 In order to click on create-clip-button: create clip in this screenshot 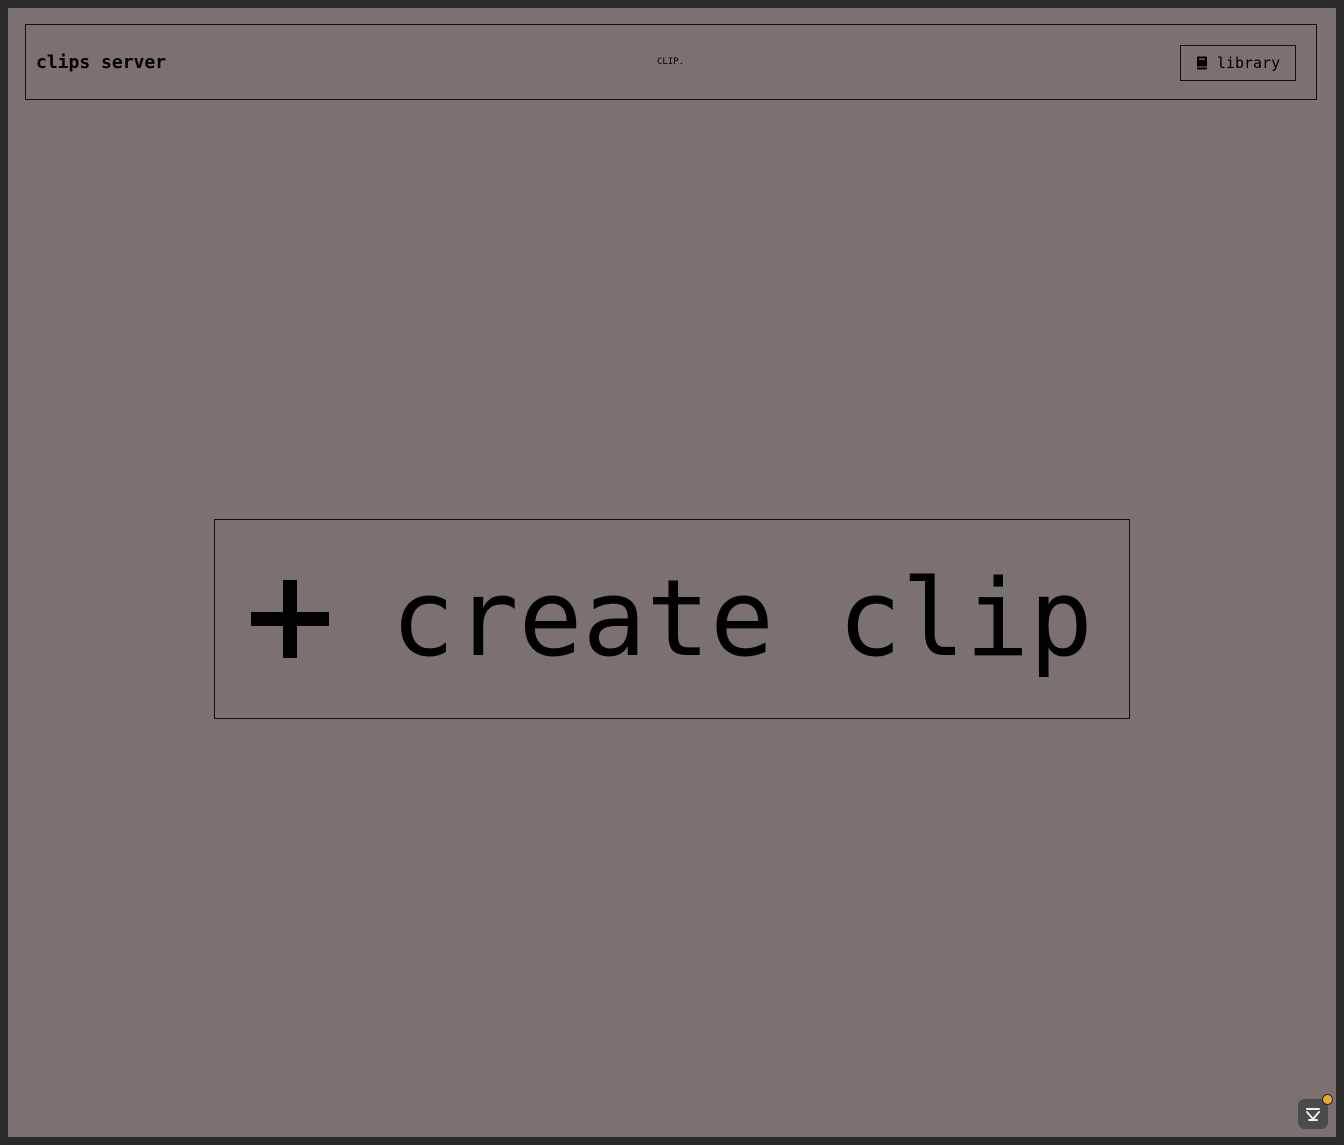, I will do `click(672, 619)`.